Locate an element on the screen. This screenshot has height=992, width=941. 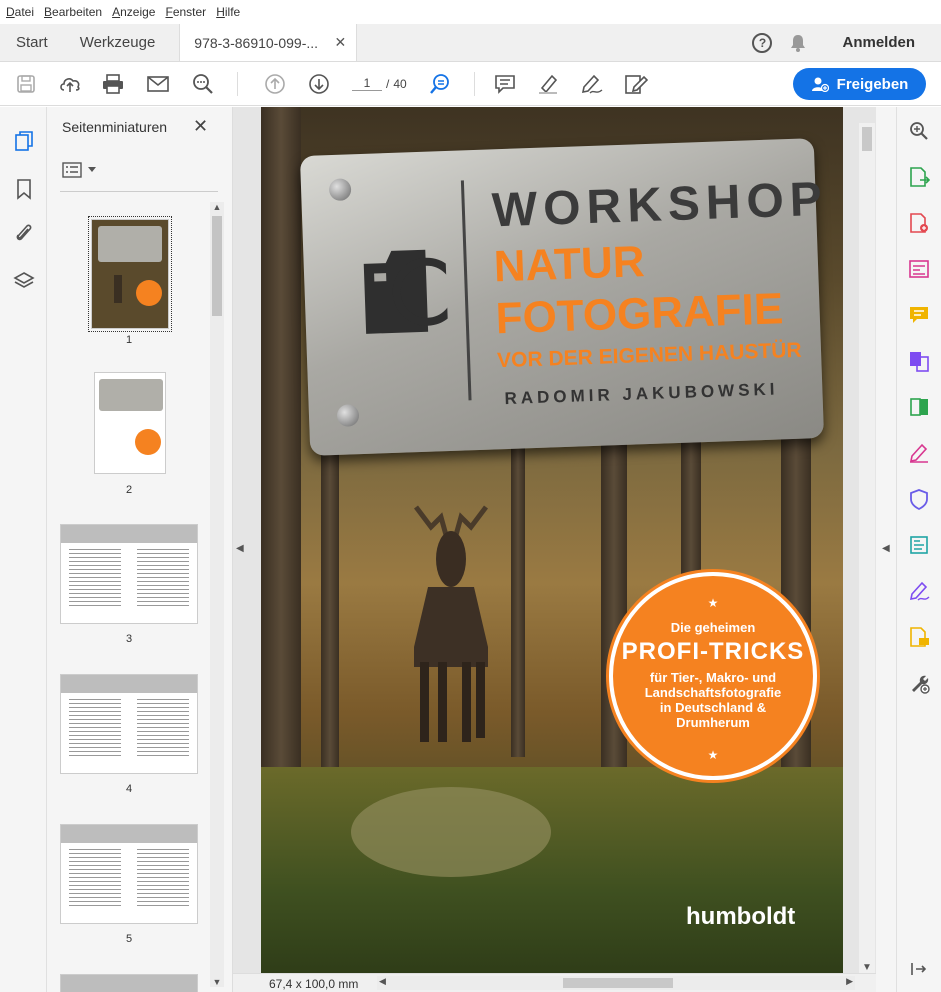
badge-top-text: Die geheimen is located at coordinates (713, 627).